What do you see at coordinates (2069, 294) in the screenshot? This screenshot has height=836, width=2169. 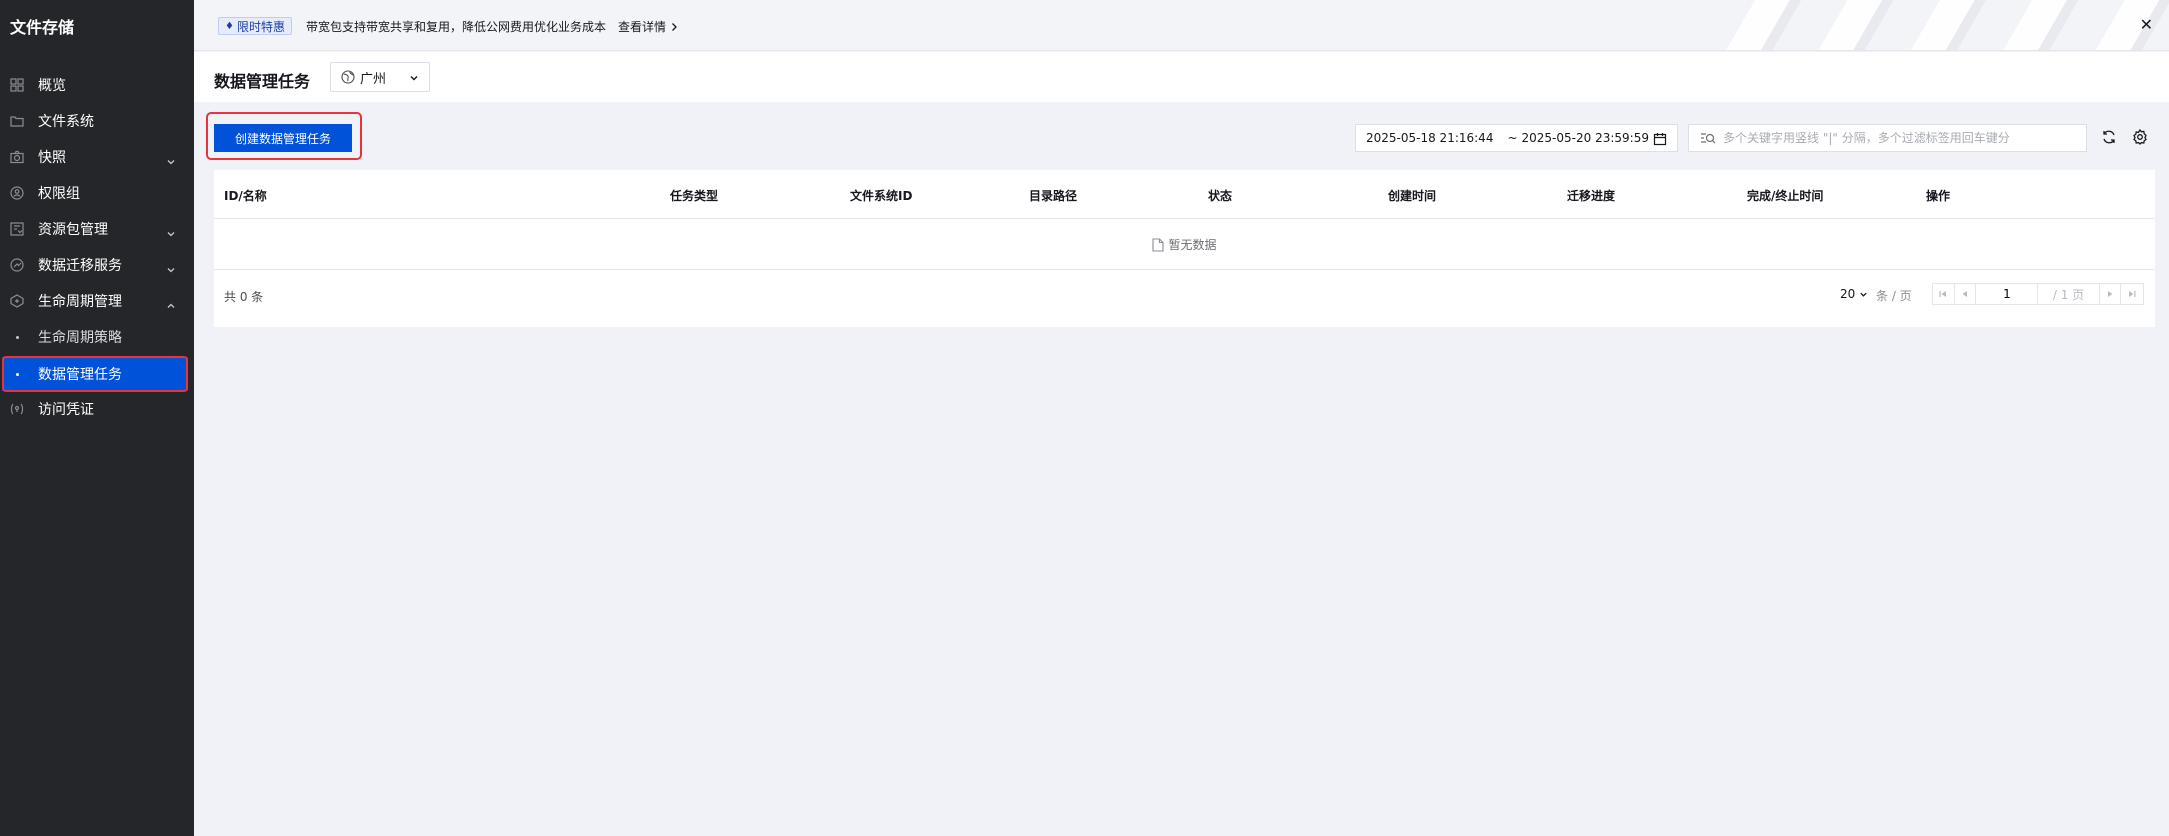 I see `total-pages: / 1 页` at bounding box center [2069, 294].